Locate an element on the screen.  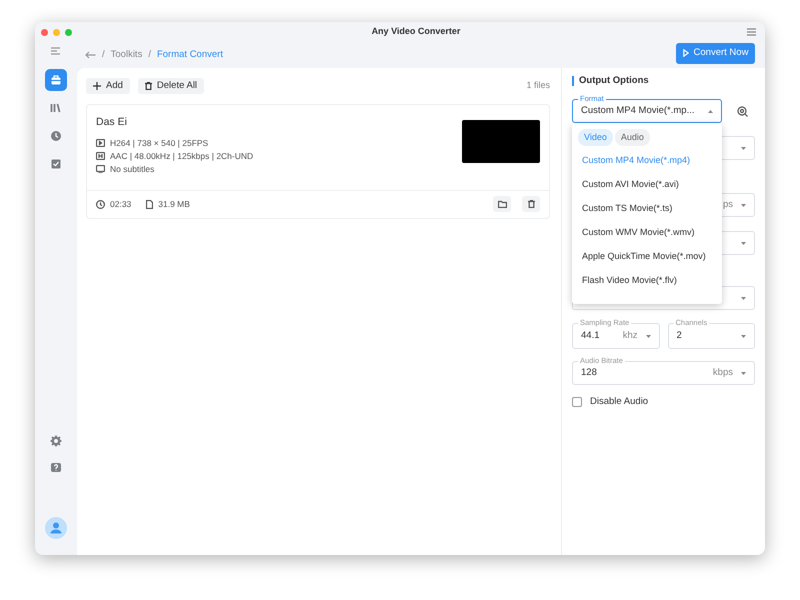
file-count: 1 files is located at coordinates (538, 85).